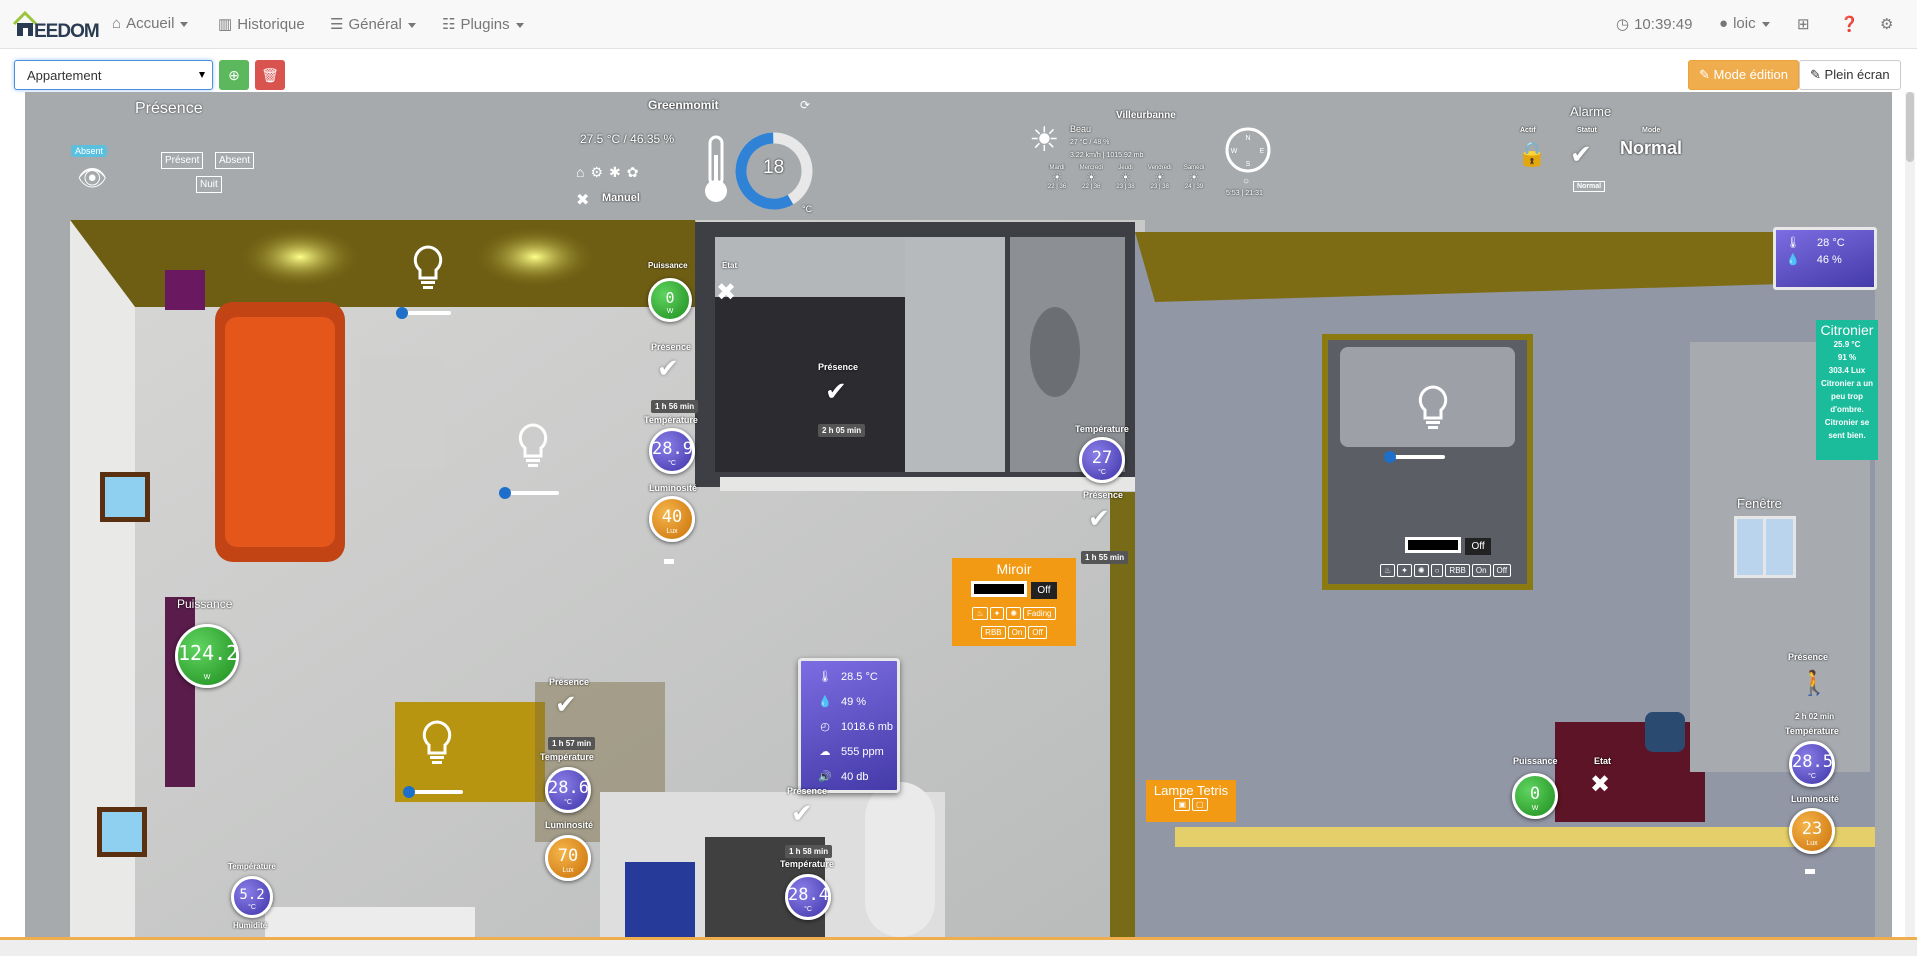 The width and height of the screenshot is (1917, 956). Describe the element at coordinates (1847, 370) in the screenshot. I see `citronier-lux: 303.4 Lux` at that location.